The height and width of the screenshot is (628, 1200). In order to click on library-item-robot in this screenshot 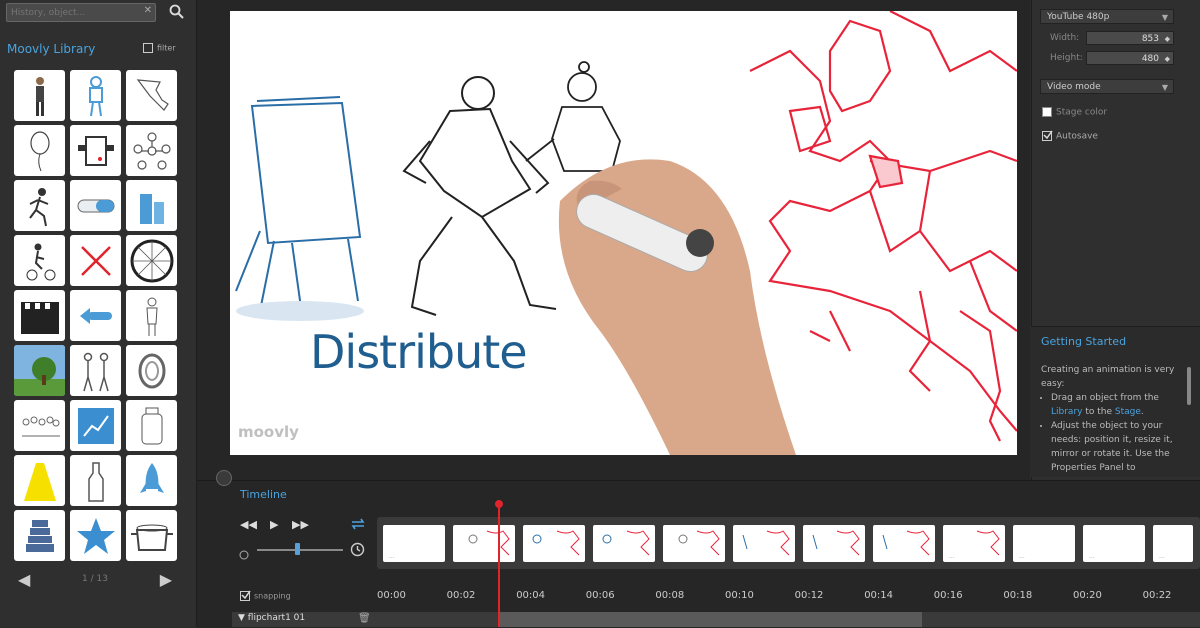, I will do `click(95, 95)`.